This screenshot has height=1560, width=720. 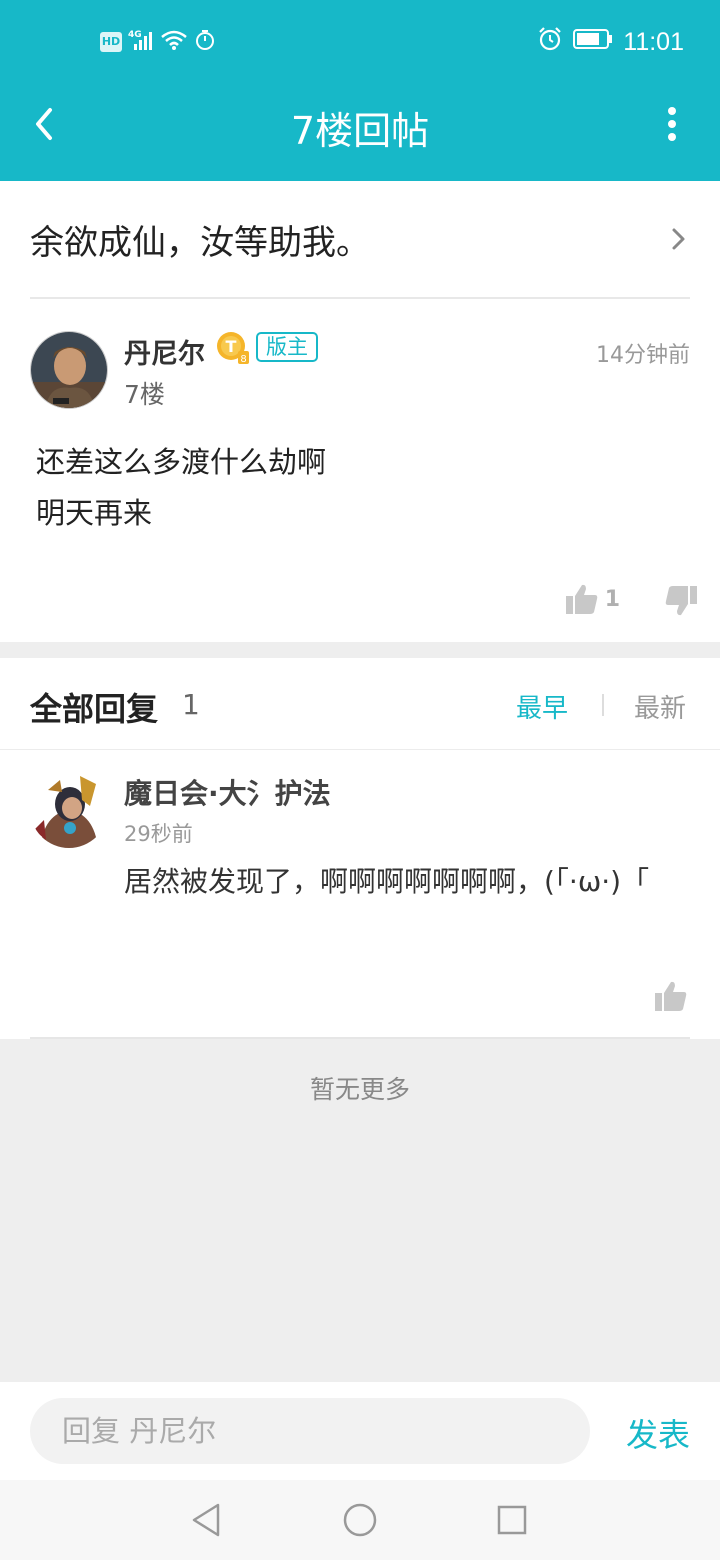 I want to click on sort-earliest-tab: 最早, so click(x=542, y=706).